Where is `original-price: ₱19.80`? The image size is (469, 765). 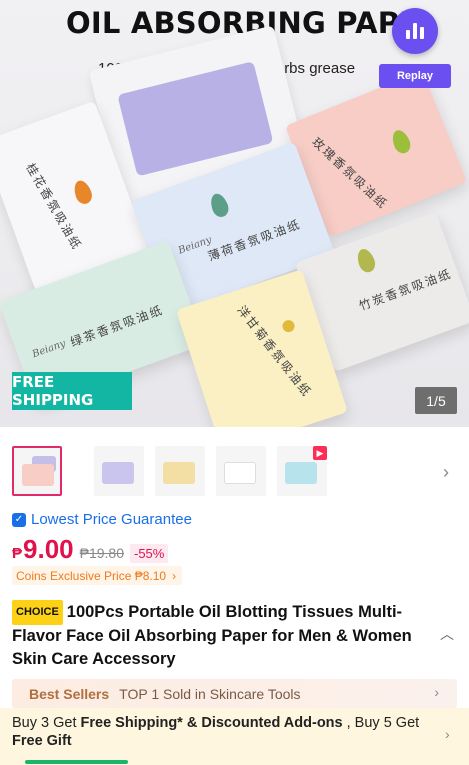 original-price: ₱19.80 is located at coordinates (101, 553).